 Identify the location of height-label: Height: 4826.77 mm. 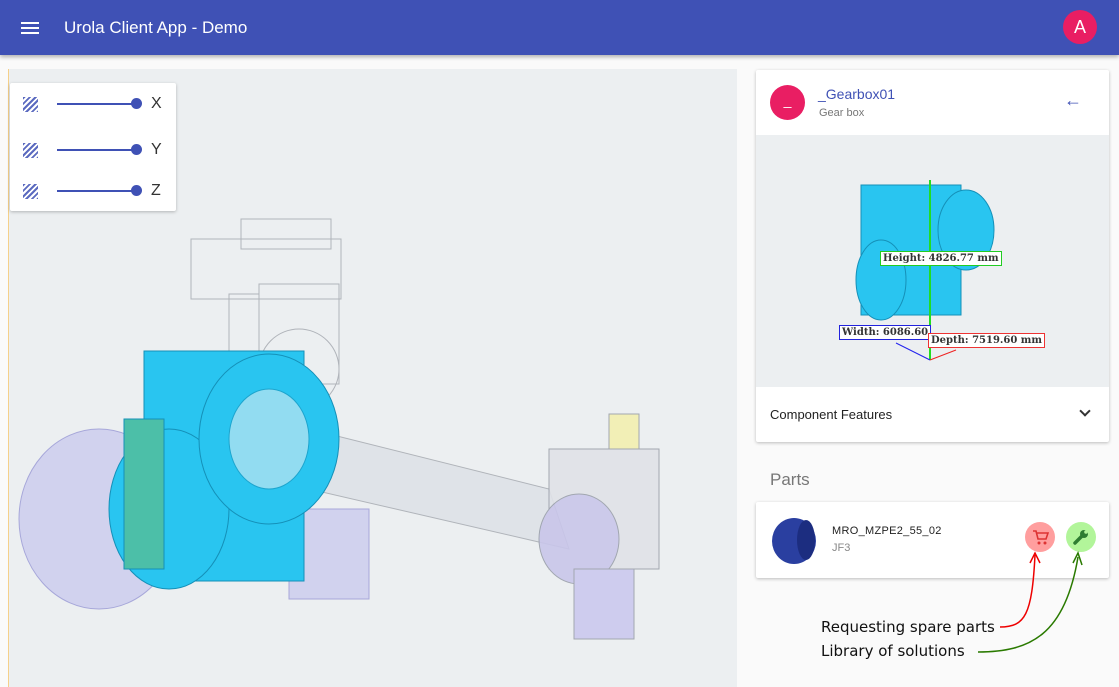
(941, 258).